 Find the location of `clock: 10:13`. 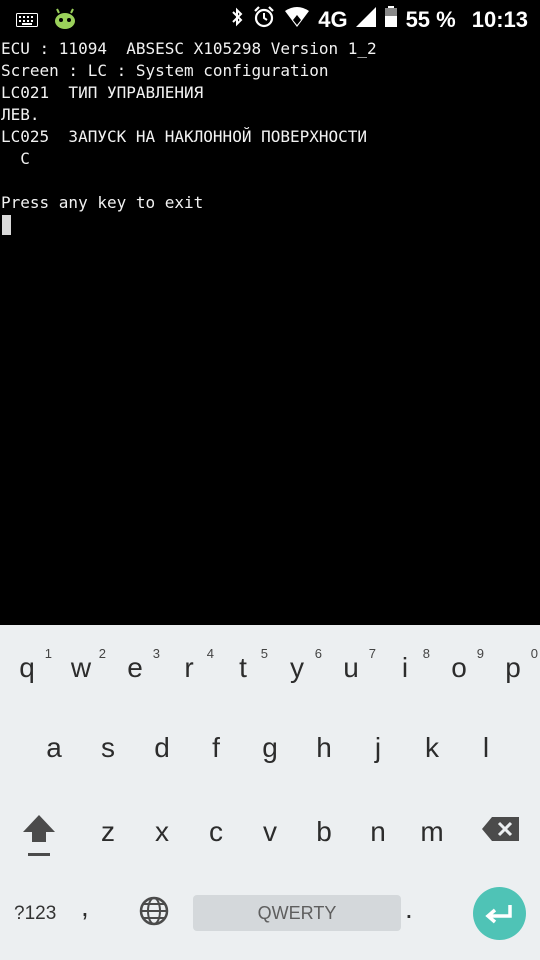

clock: 10:13 is located at coordinates (499, 19).